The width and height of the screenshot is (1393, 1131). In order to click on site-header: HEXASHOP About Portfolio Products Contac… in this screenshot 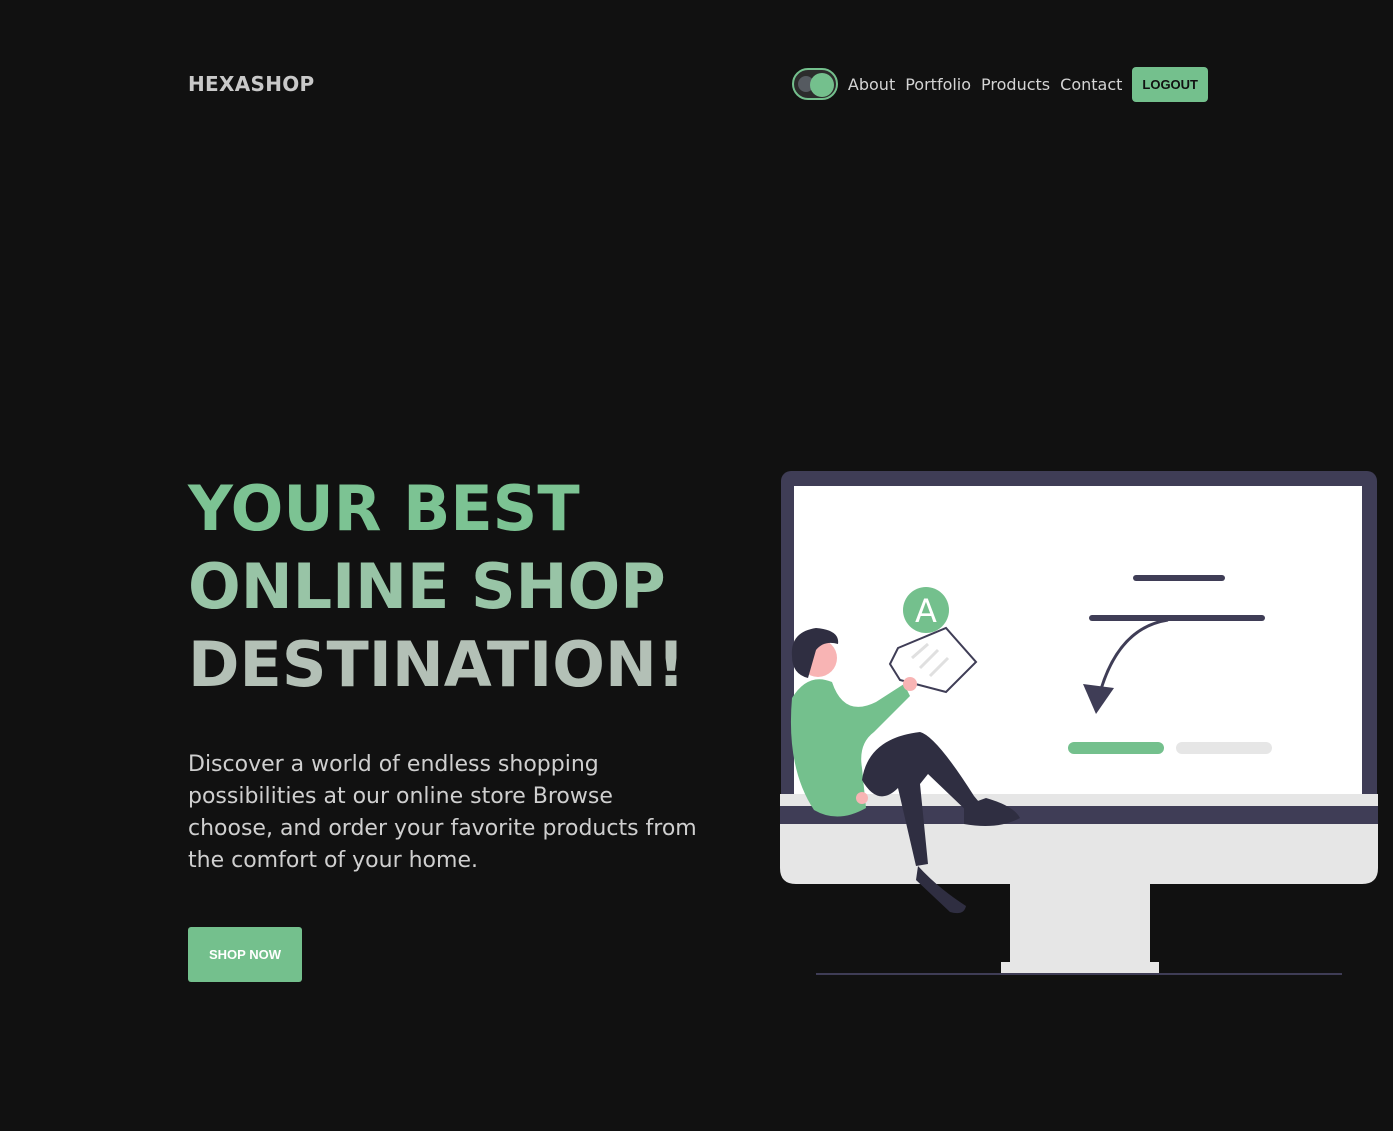, I will do `click(698, 84)`.